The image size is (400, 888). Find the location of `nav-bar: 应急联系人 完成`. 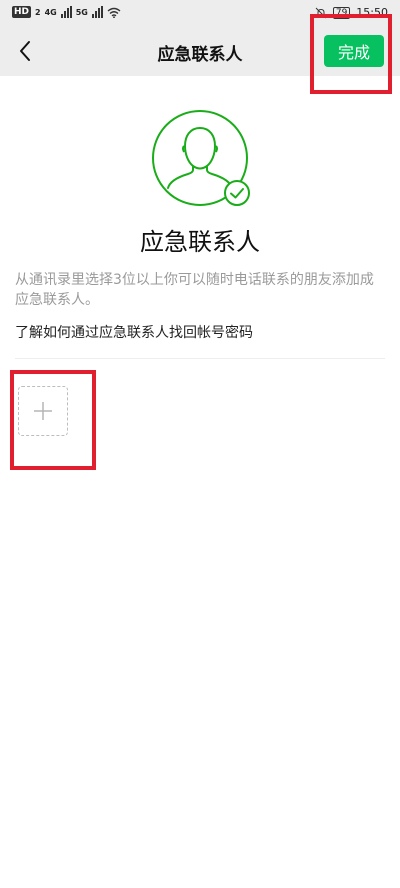

nav-bar: 应急联系人 完成 is located at coordinates (200, 51).